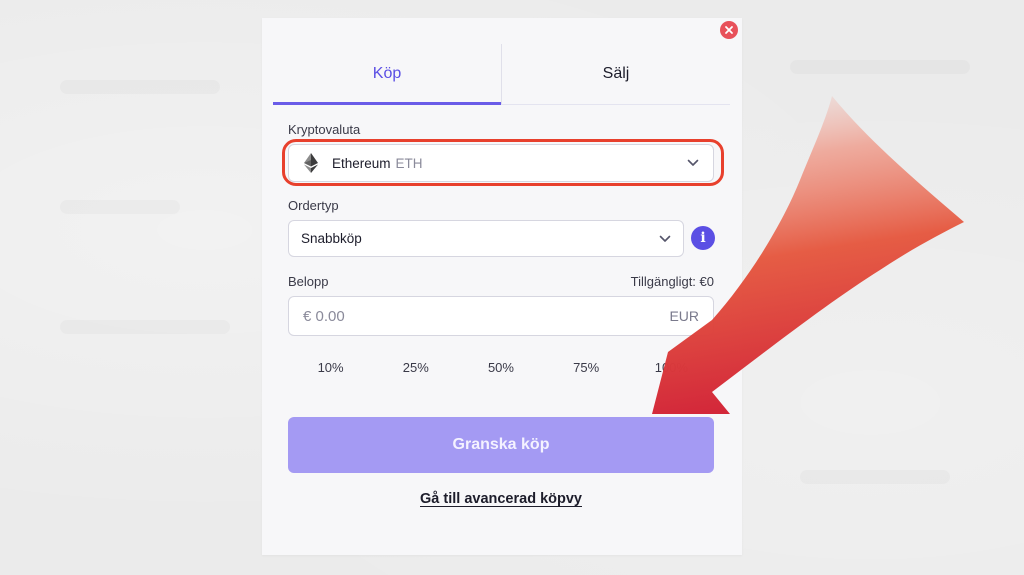  Describe the element at coordinates (313, 205) in the screenshot. I see `order-type-label: Ordertyp` at that location.